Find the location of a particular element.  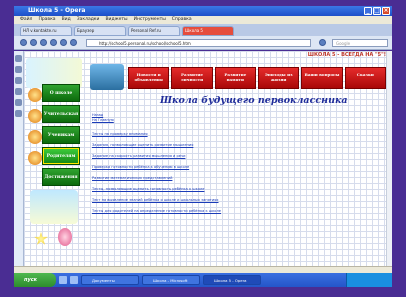

go-icon is located at coordinates (322, 42).